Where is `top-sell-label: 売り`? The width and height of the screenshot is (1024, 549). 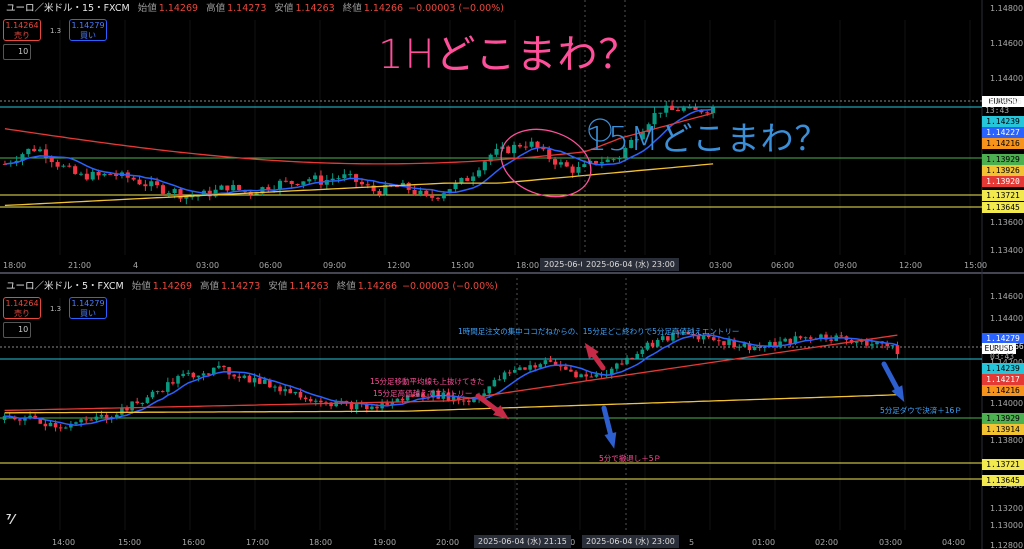
top-sell-label: 売り is located at coordinates (22, 35).